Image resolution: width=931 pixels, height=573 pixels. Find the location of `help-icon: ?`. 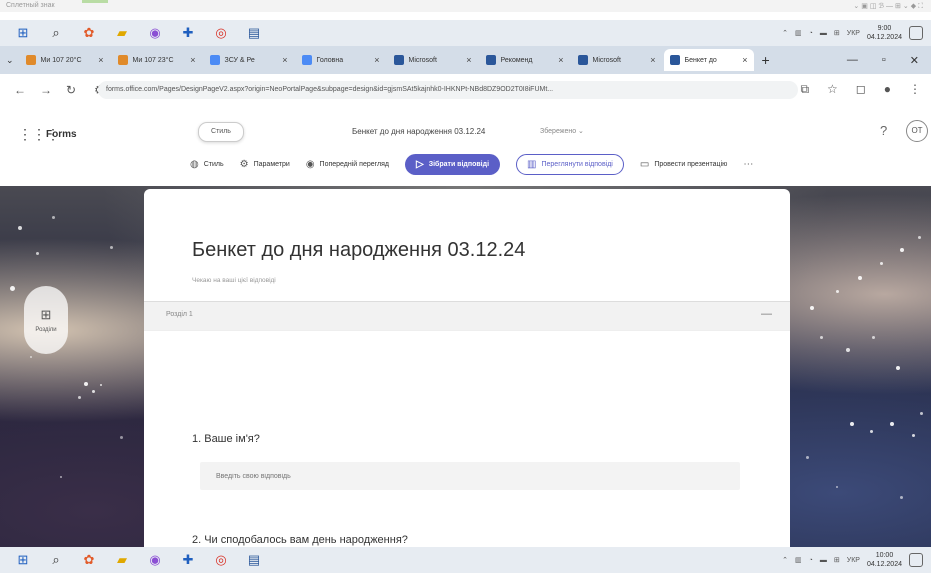

help-icon: ? is located at coordinates (883, 130).